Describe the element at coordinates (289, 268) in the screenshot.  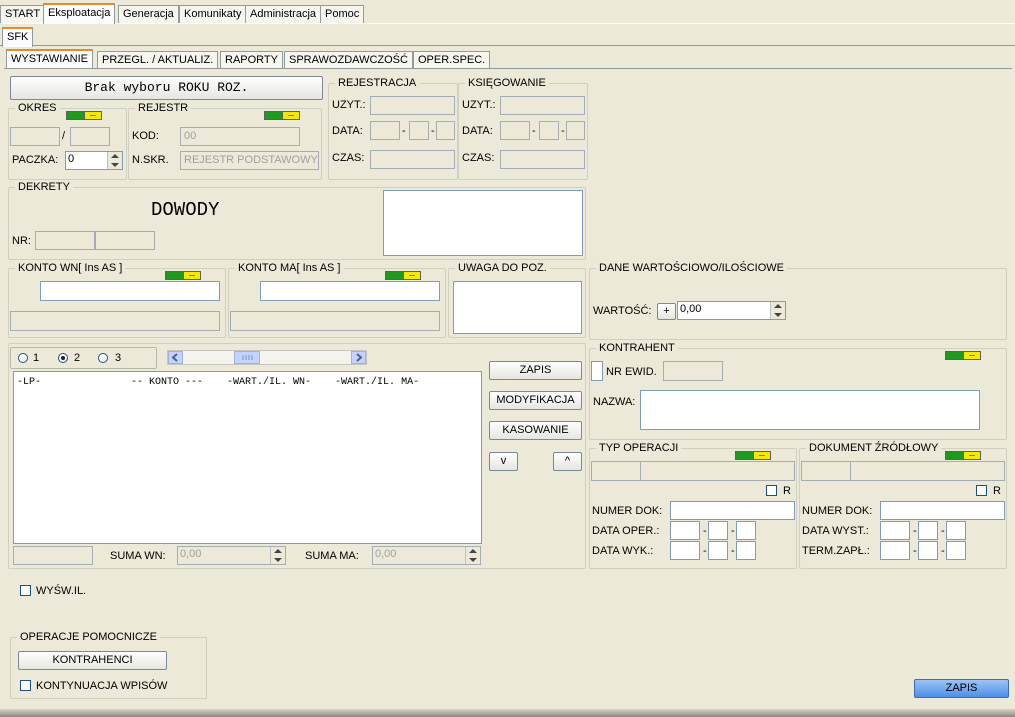
I see `konto-ma-title: KONTO MA[ Ins AS ]` at that location.